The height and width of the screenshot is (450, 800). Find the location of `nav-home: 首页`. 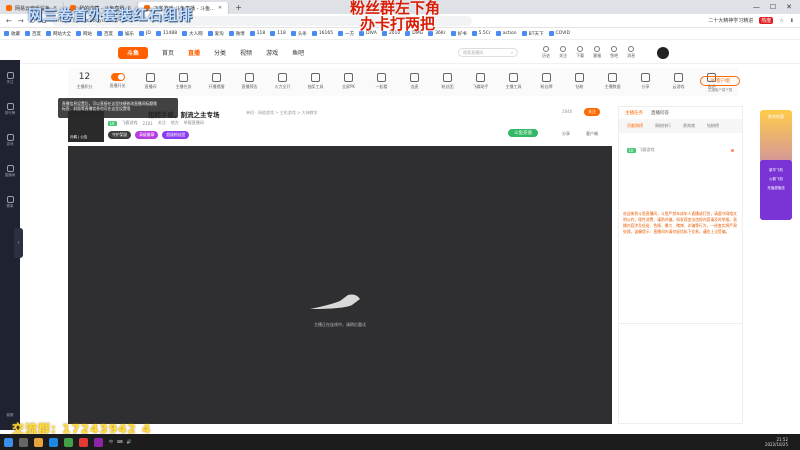

nav-home: 首页 is located at coordinates (168, 52).